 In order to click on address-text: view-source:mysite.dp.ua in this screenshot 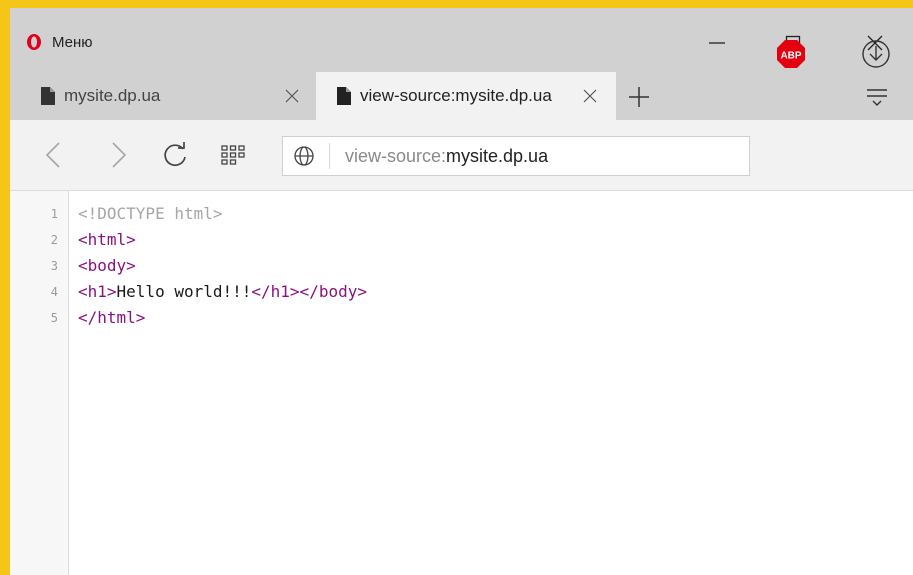, I will do `click(446, 156)`.